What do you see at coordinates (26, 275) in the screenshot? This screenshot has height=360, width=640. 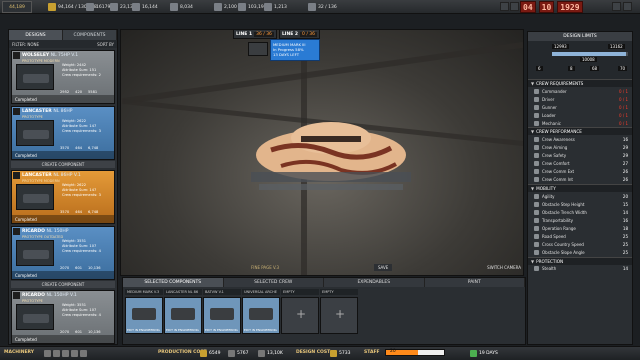 I see `design-completed-label: Completed` at bounding box center [26, 275].